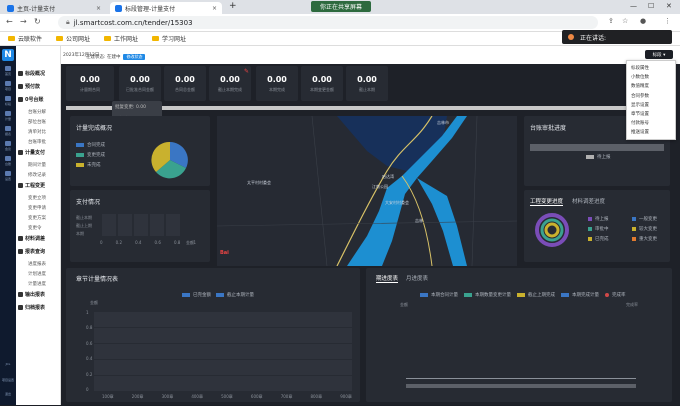  I want to click on tab-change-progress: 工程变更进度, so click(547, 201).